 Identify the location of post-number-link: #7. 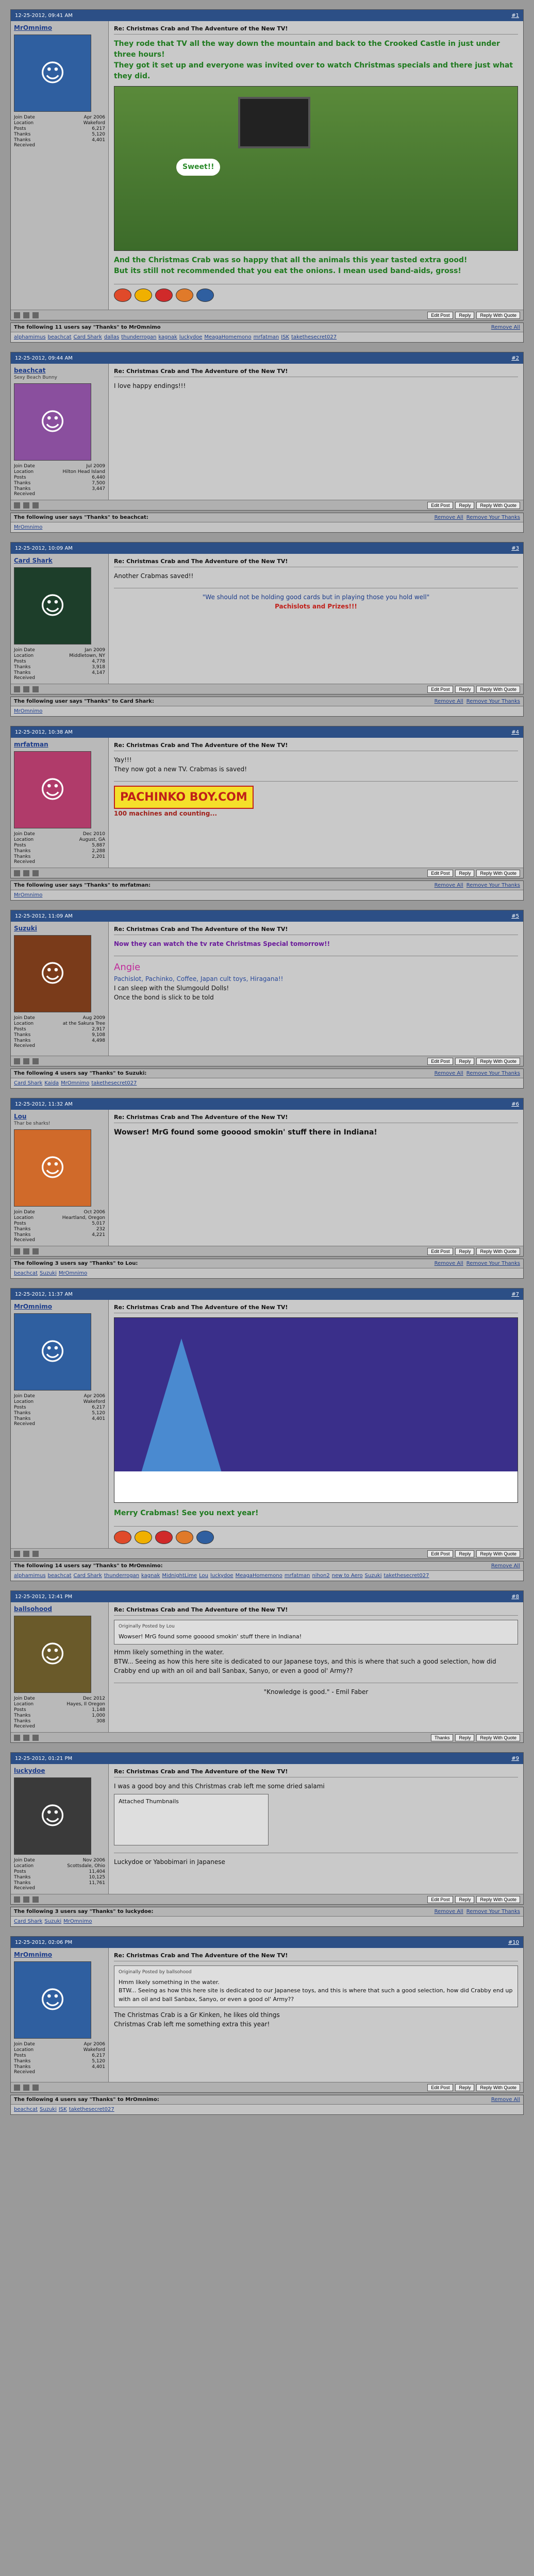
(515, 1294).